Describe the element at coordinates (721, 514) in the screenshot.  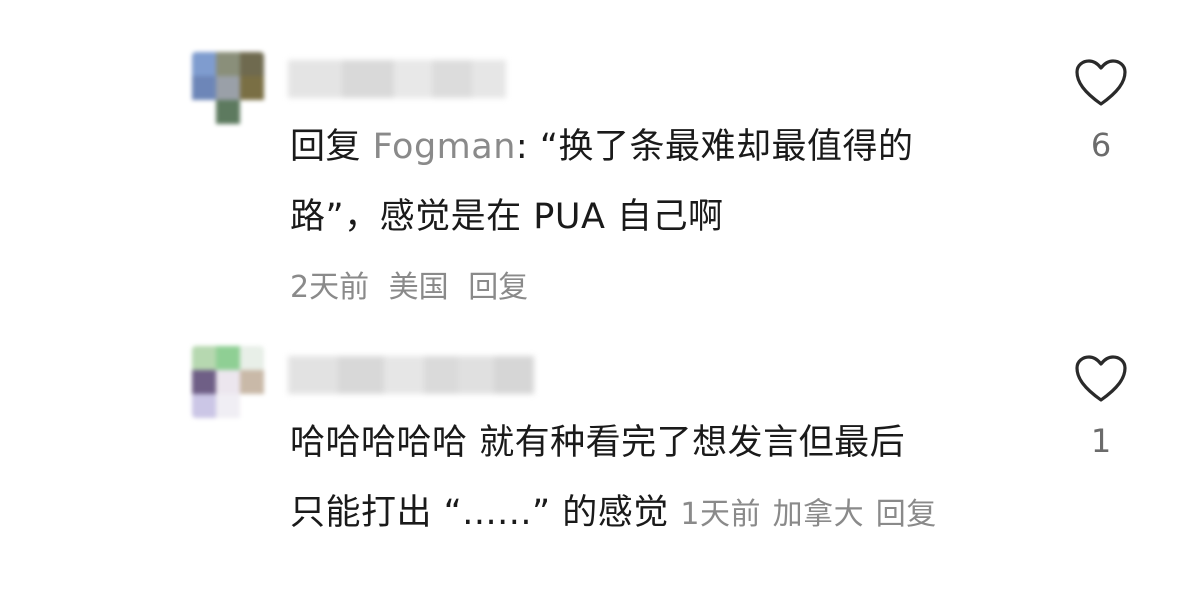
I see `comment-time: 1天前` at that location.